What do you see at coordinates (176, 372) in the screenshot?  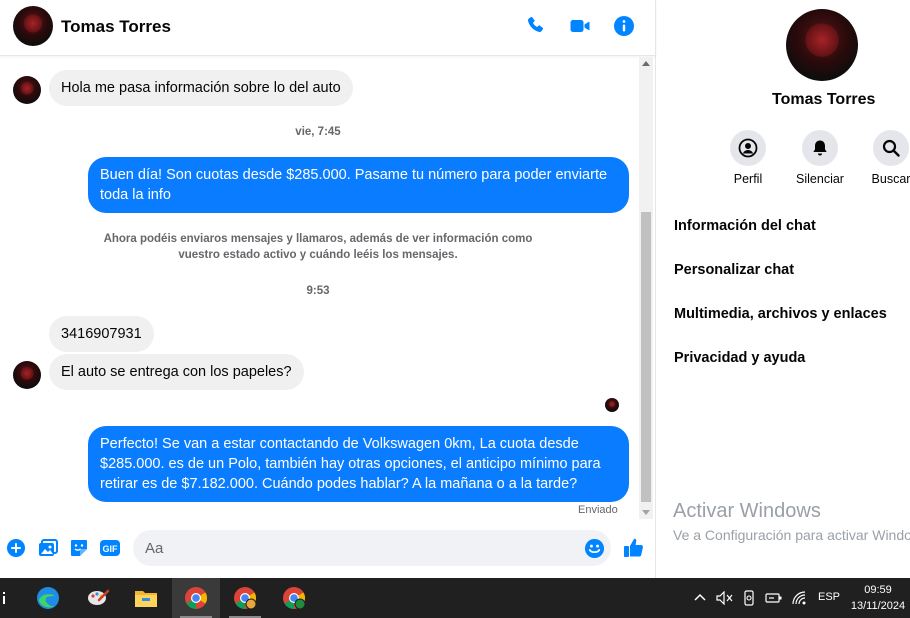 I see `incoming-message: El auto se entrega con los papeles?` at bounding box center [176, 372].